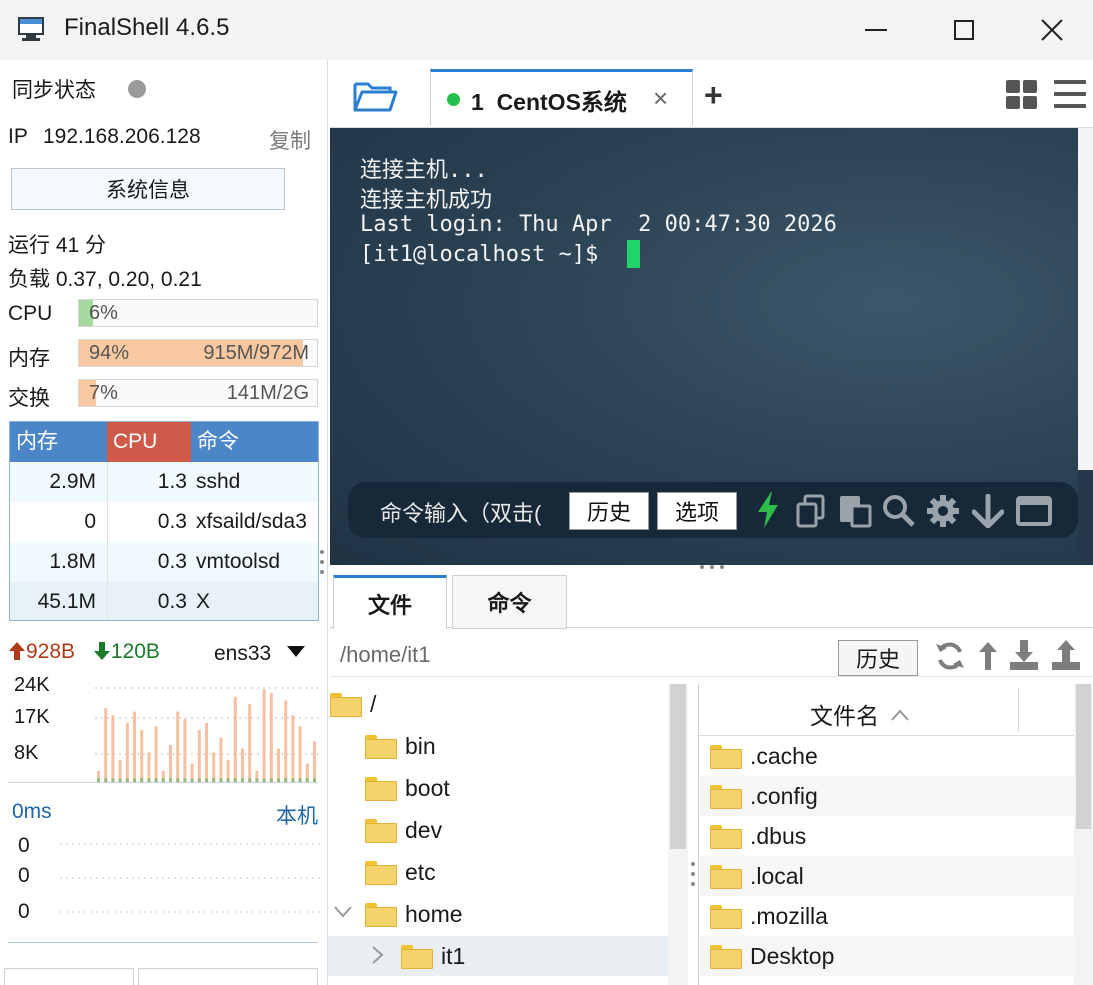  Describe the element at coordinates (784, 755) in the screenshot. I see `file-name: .cache` at that location.